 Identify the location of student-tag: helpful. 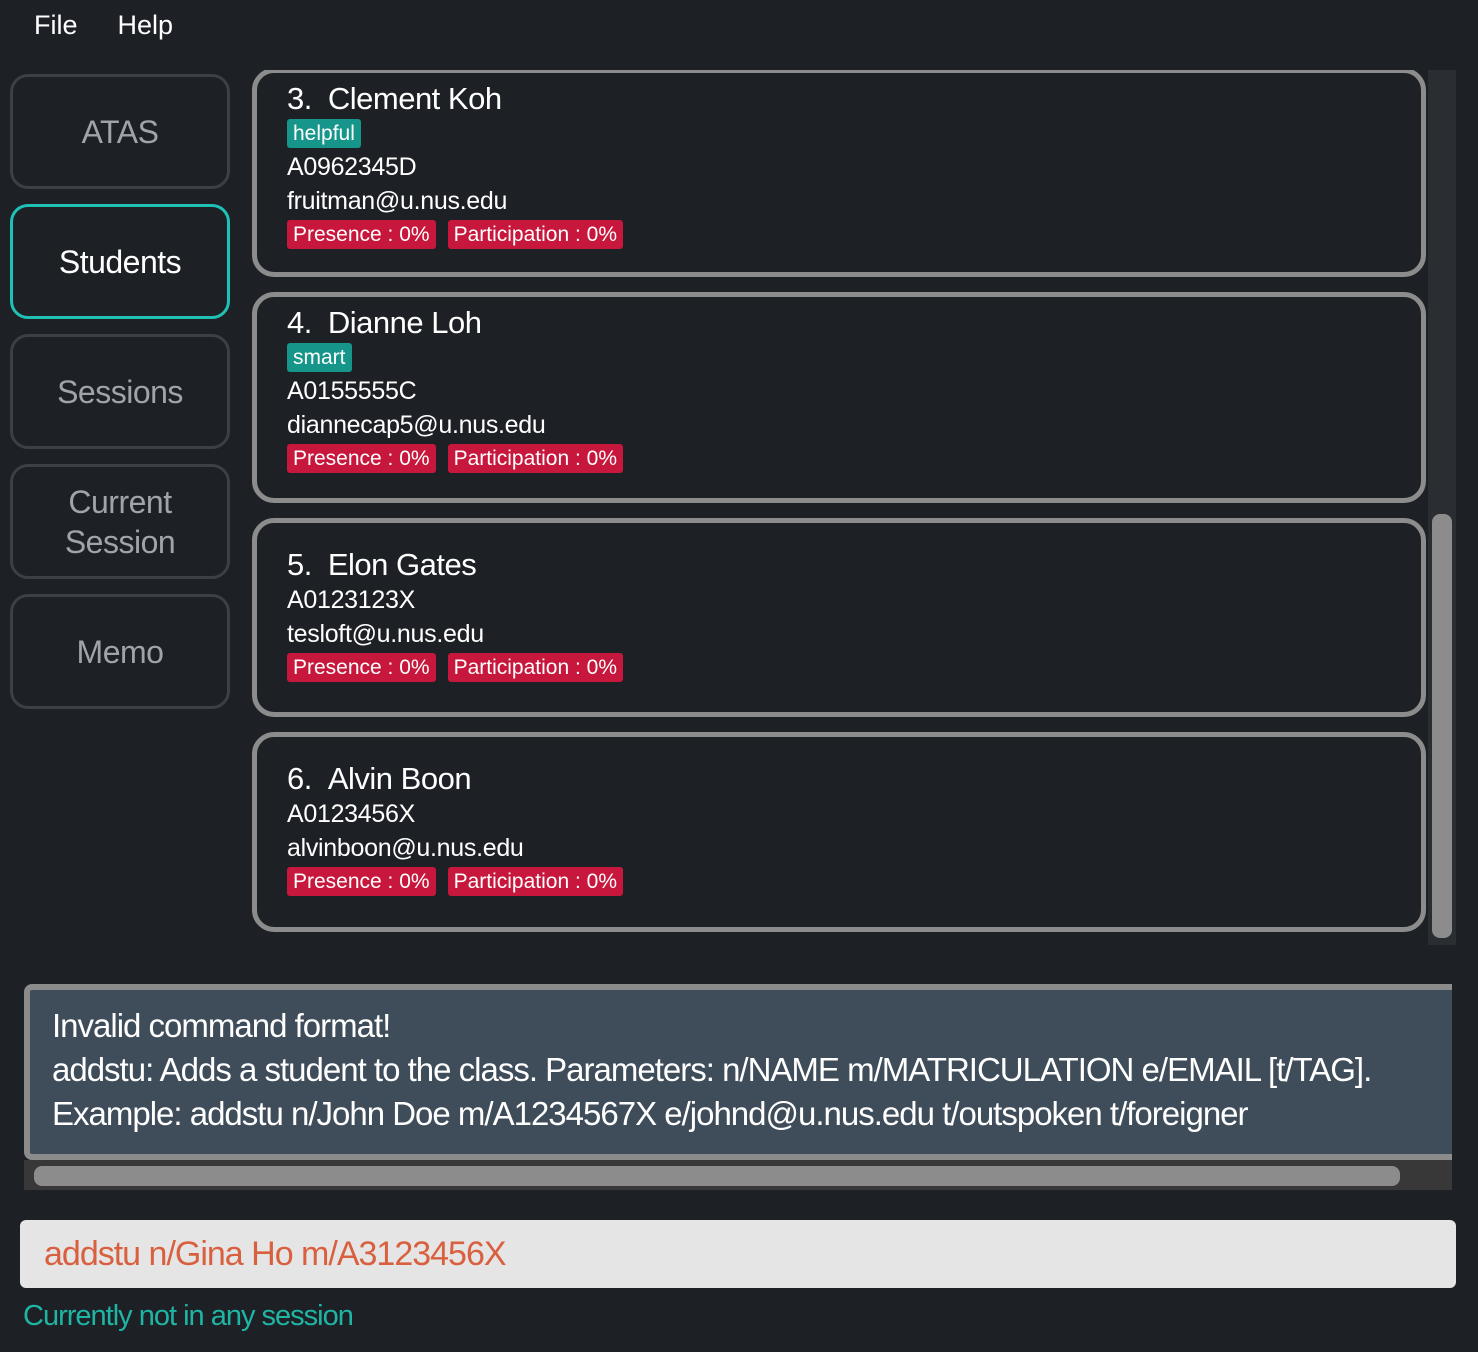
(324, 133).